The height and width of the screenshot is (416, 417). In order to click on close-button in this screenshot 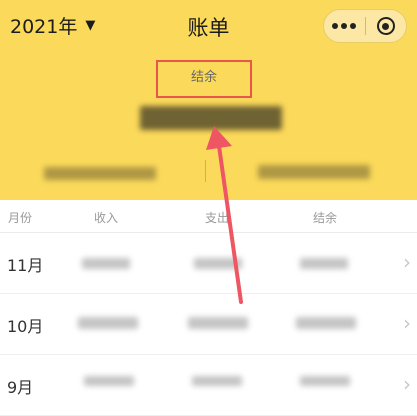, I will do `click(385, 26)`.